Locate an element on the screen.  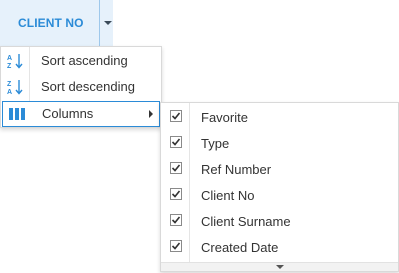
menu-item-label: Columns is located at coordinates (68, 113).